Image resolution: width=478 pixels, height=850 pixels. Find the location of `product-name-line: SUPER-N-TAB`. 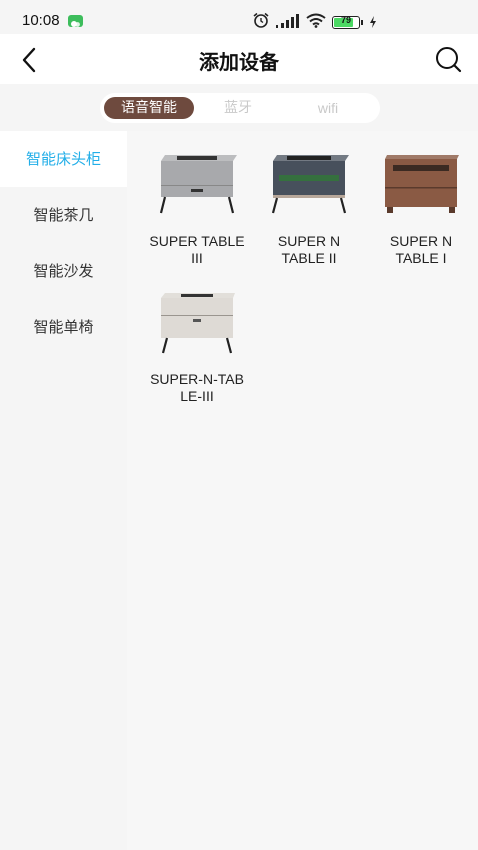

product-name-line: SUPER-N-TAB is located at coordinates (197, 379).